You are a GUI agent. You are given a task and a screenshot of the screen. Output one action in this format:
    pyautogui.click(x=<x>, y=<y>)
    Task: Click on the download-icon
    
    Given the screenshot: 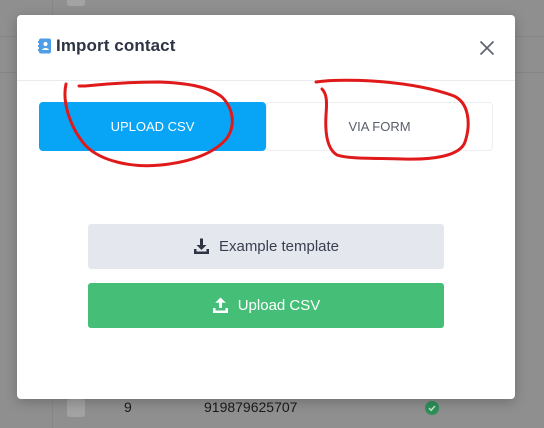 What is the action you would take?
    pyautogui.click(x=201, y=246)
    